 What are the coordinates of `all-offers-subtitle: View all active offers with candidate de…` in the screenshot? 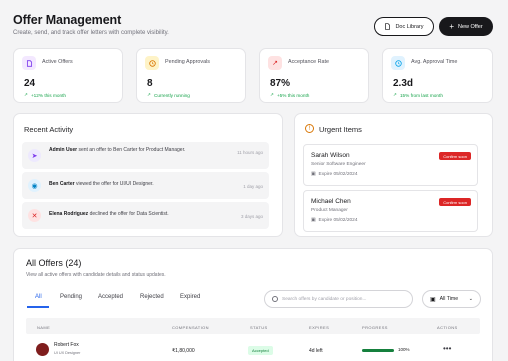 It's located at (96, 275).